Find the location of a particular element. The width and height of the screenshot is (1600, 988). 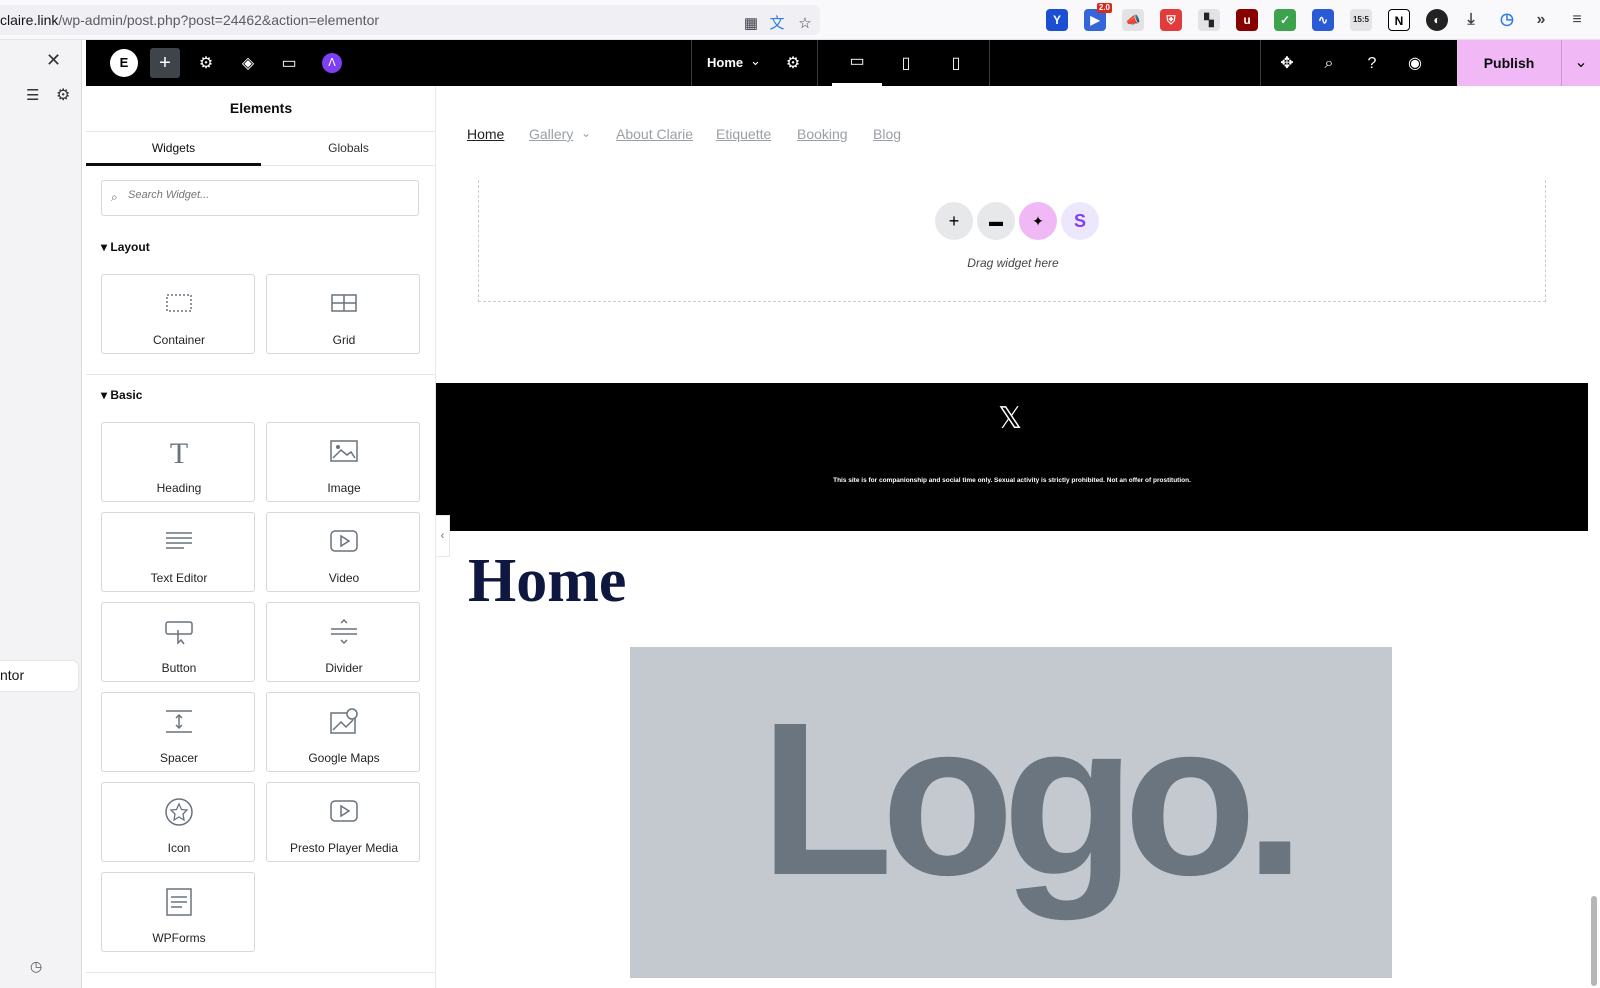

clock-extension-icon: 15:5 is located at coordinates (1361, 20).